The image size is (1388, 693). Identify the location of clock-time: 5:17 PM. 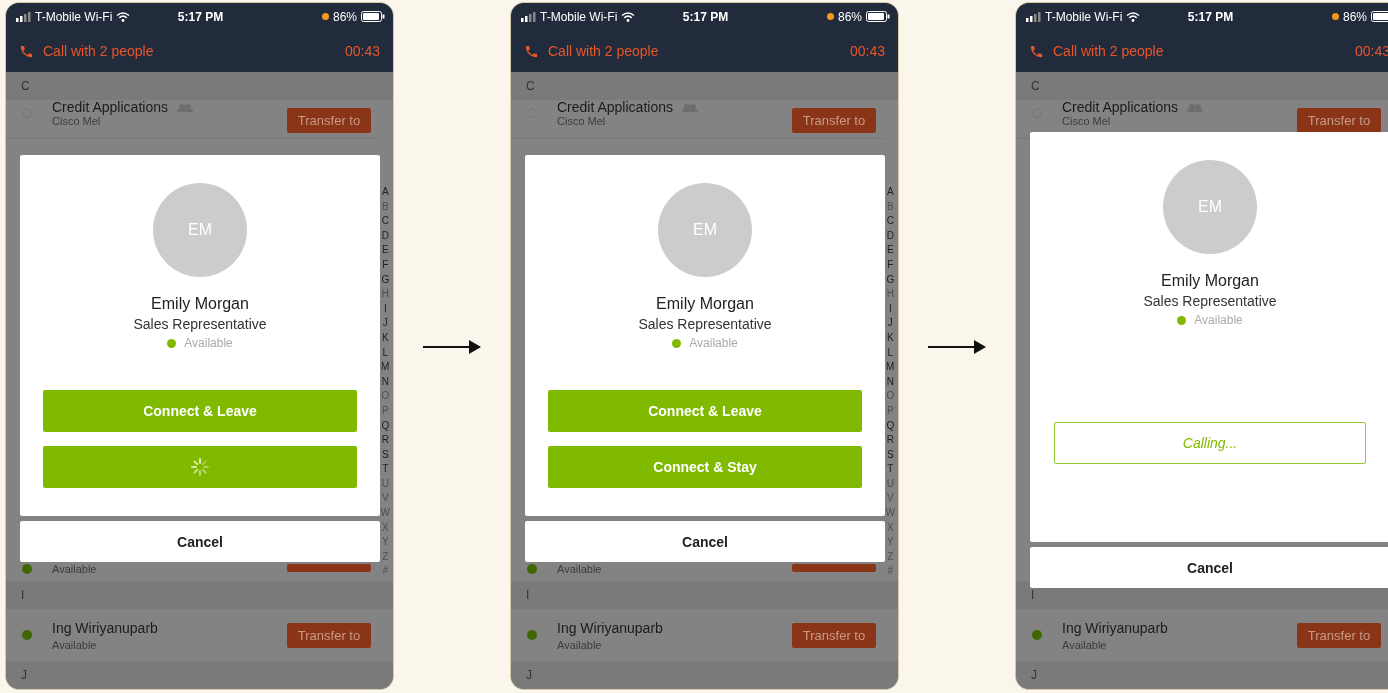
(1210, 16).